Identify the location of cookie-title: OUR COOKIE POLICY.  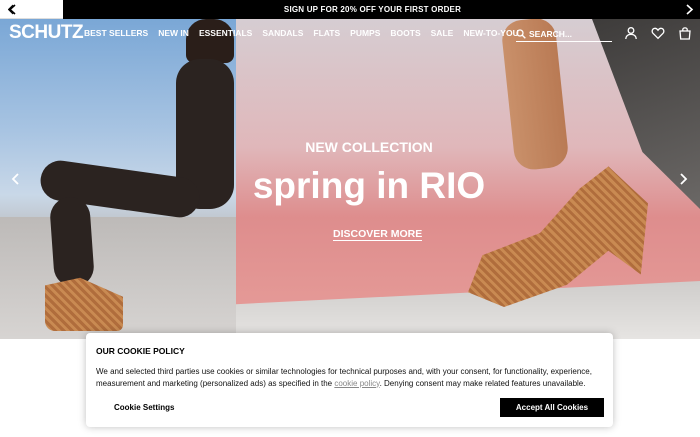
(140, 351).